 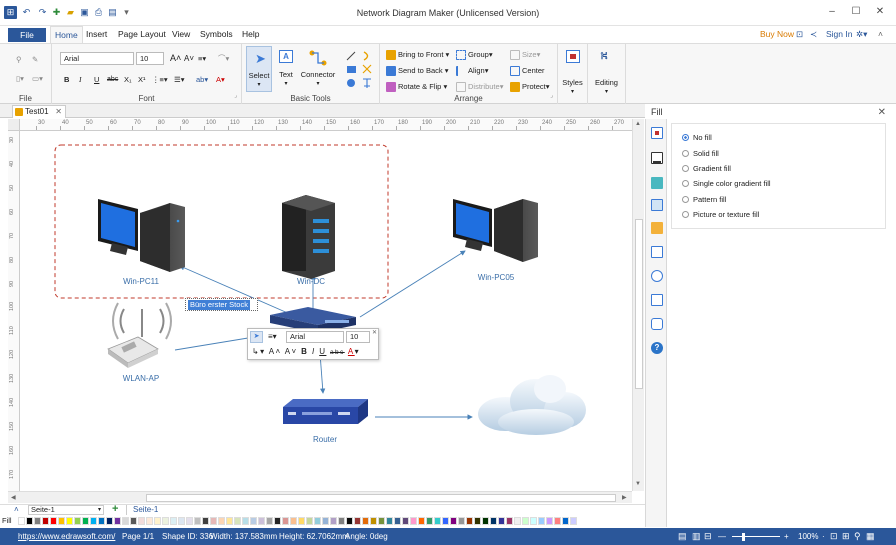 I want to click on text-direction-icon: ⌒▾, so click(x=223, y=58).